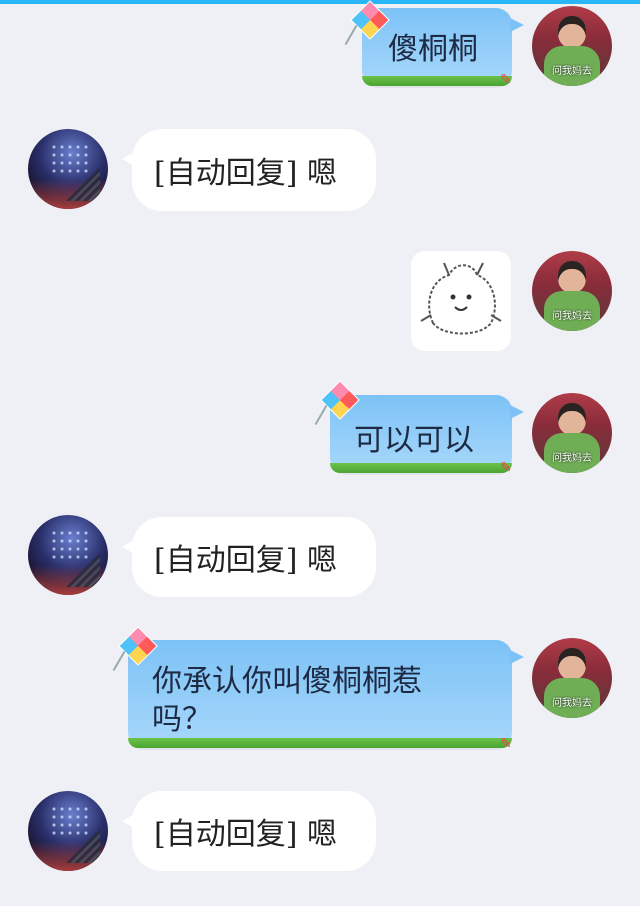  Describe the element at coordinates (326, 694) in the screenshot. I see `message-bubble-outgoing: 你承认你叫傻桐桐惹 吗？` at that location.